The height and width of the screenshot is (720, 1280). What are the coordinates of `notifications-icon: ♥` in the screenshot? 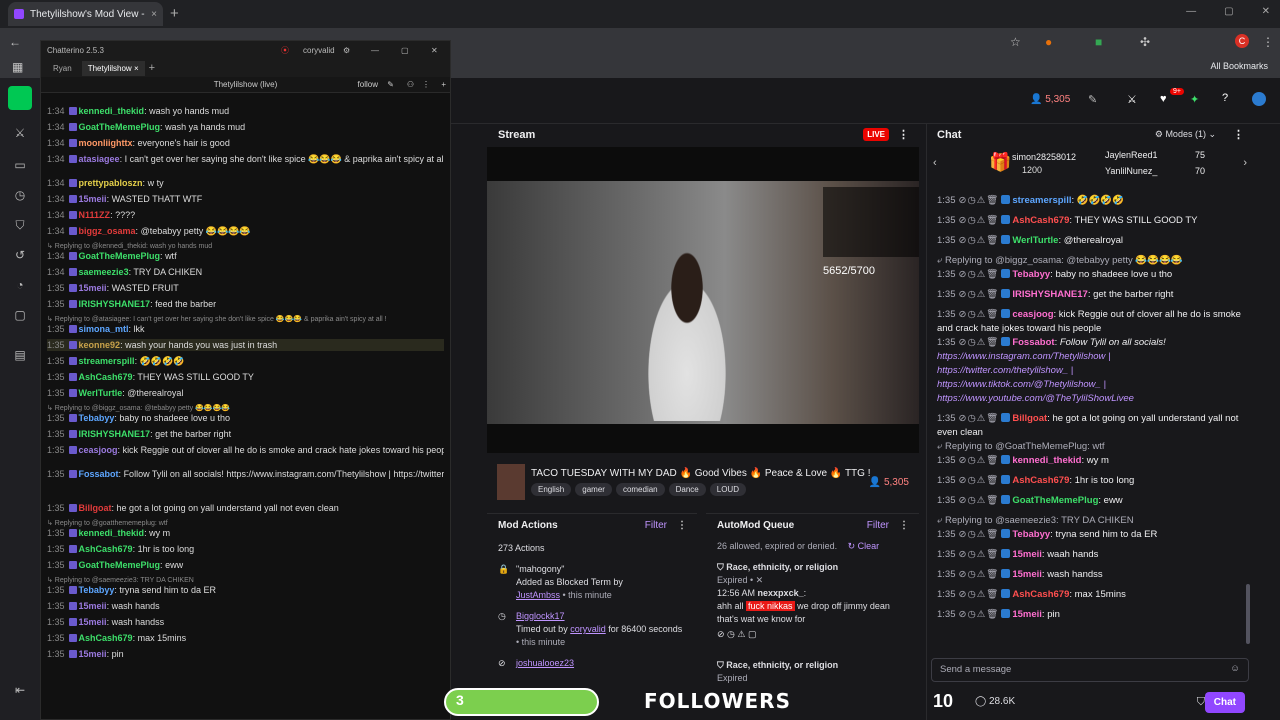 It's located at (1163, 99).